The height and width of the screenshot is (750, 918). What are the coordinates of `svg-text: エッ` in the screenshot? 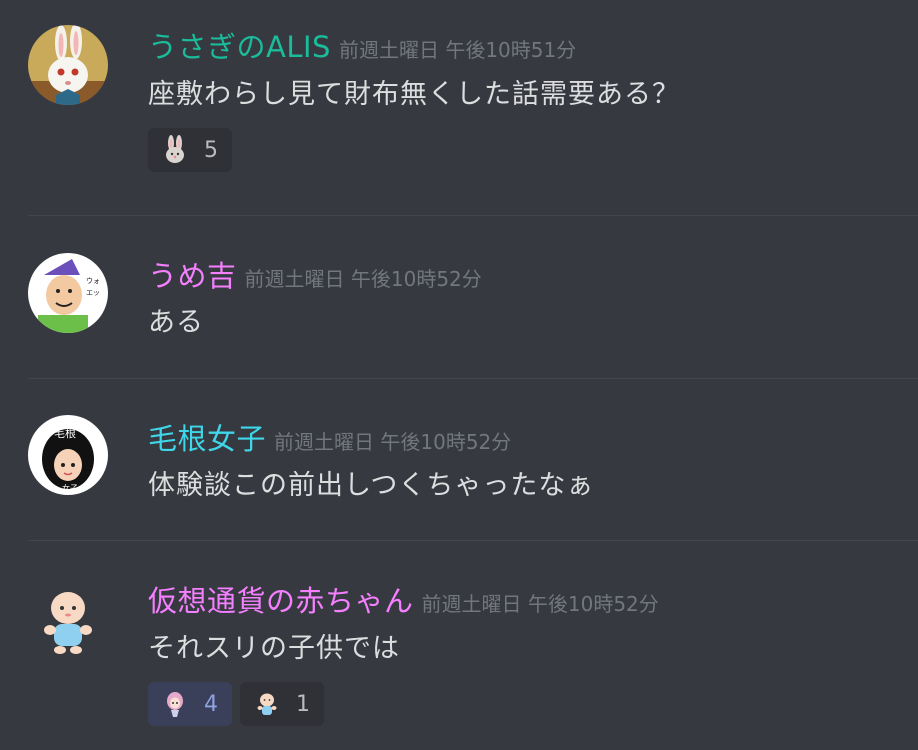 It's located at (93, 293).